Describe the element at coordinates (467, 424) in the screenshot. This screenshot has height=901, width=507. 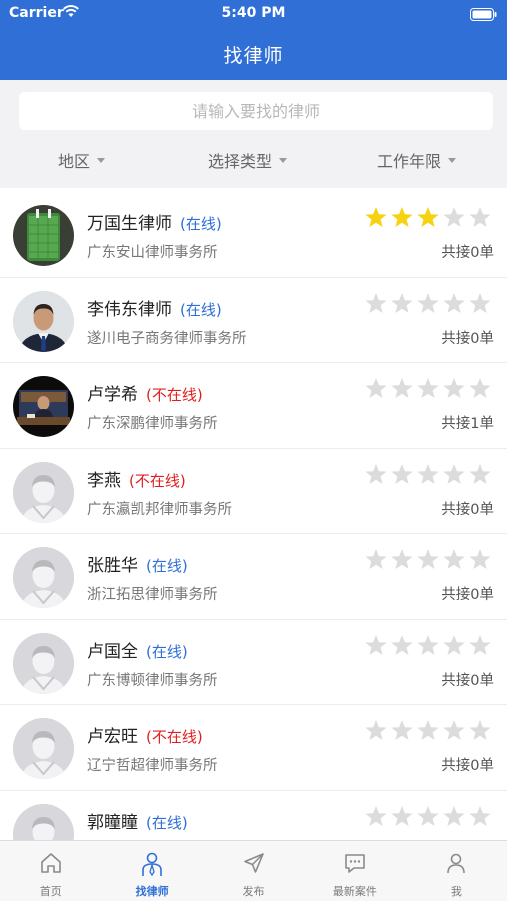
I see `order-count: 共接1单` at that location.